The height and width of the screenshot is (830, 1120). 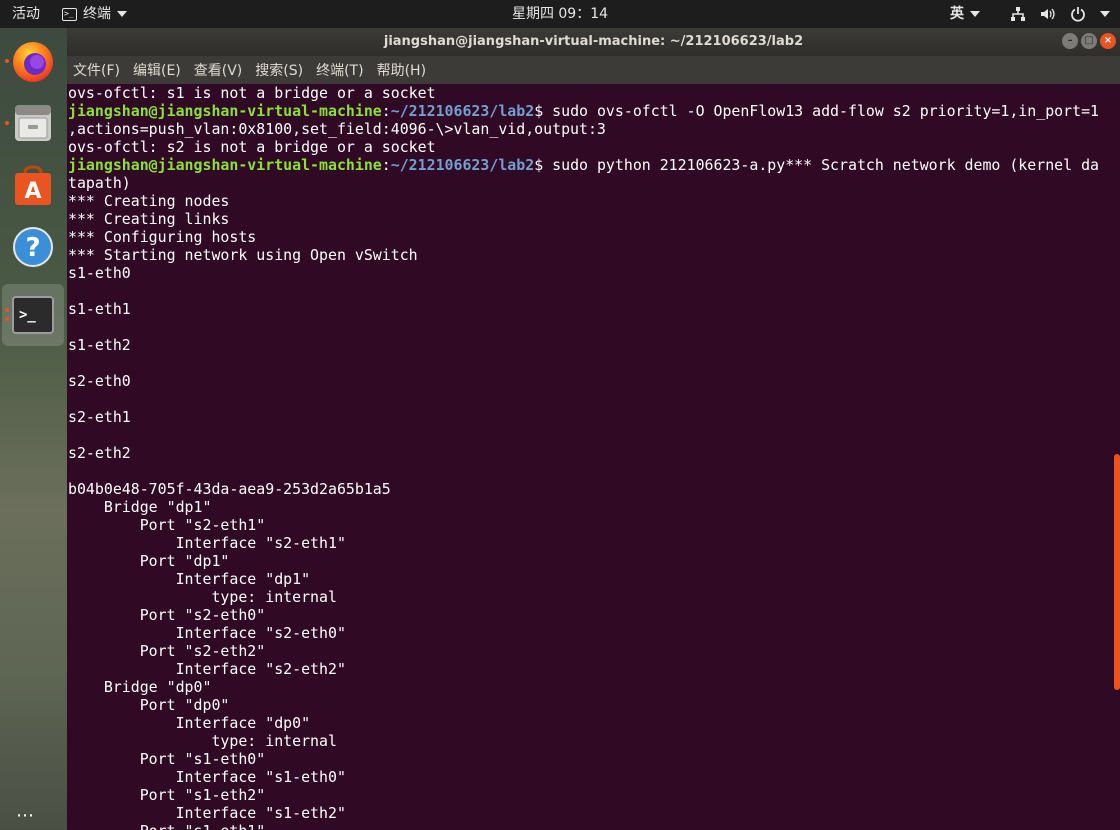 What do you see at coordinates (97, 14) in the screenshot?
I see `app-menu-label: 终端` at bounding box center [97, 14].